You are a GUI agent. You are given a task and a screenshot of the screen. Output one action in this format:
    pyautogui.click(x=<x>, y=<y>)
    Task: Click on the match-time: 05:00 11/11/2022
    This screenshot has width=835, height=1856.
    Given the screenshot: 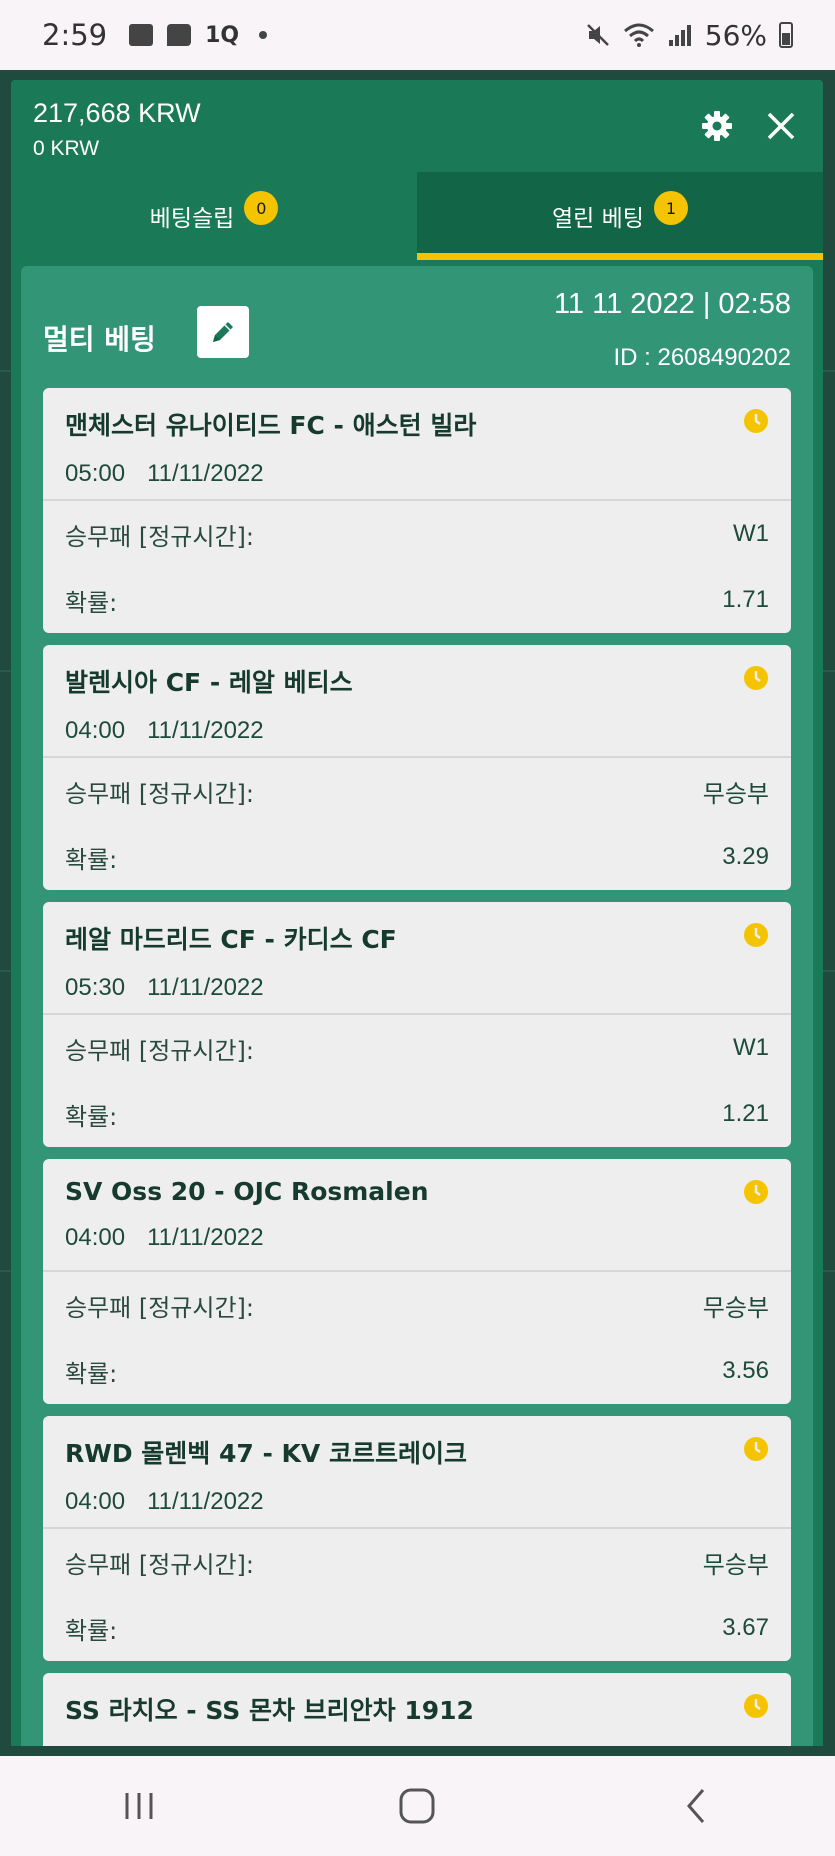 What is the action you would take?
    pyautogui.click(x=164, y=473)
    